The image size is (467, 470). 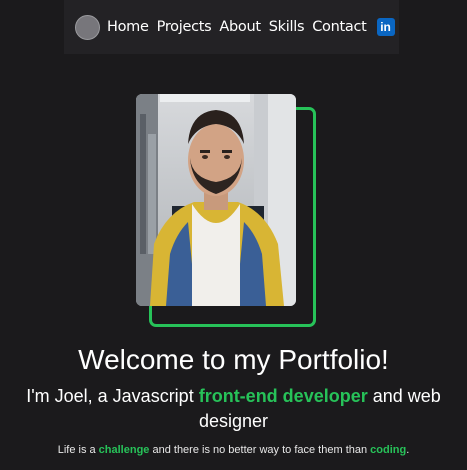 What do you see at coordinates (184, 27) in the screenshot?
I see `nav-link-projects: Projects` at bounding box center [184, 27].